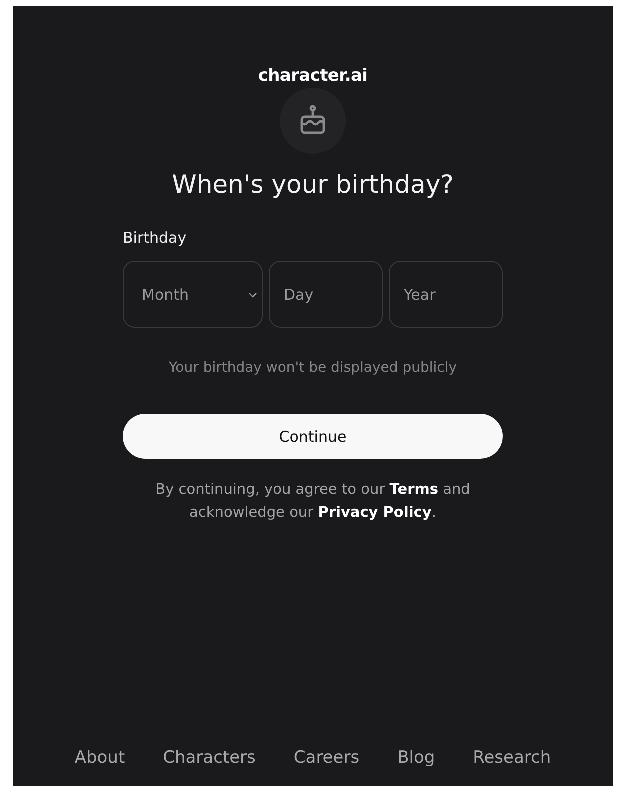 The image size is (626, 797). Describe the element at coordinates (417, 758) in the screenshot. I see `footer-link: Blog` at that location.